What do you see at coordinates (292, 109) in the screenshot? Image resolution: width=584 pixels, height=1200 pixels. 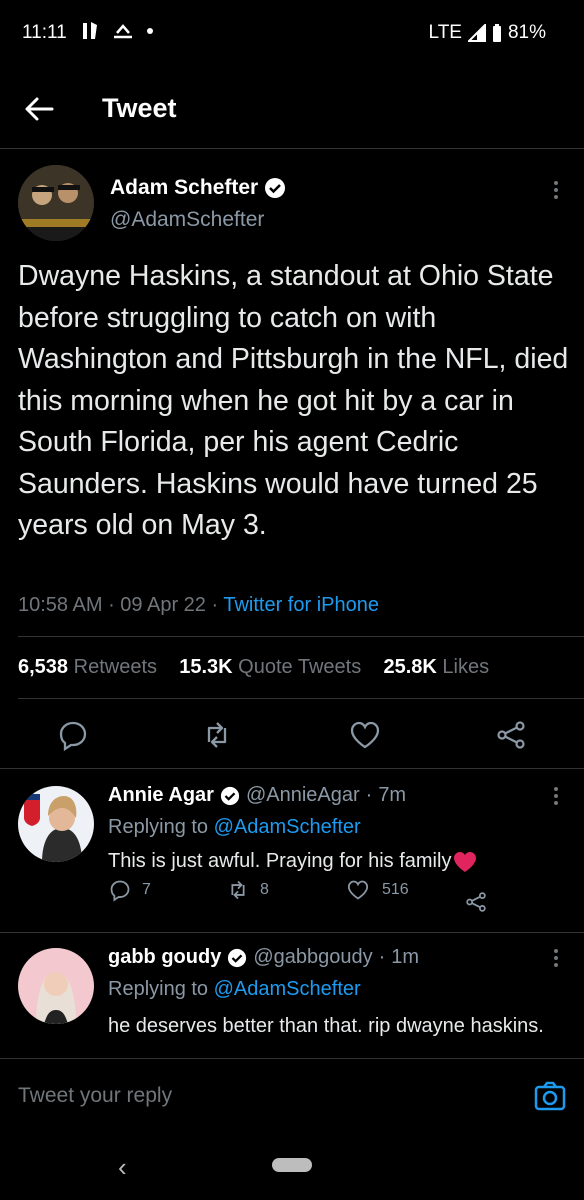 I see `app-header: Tweet` at bounding box center [292, 109].